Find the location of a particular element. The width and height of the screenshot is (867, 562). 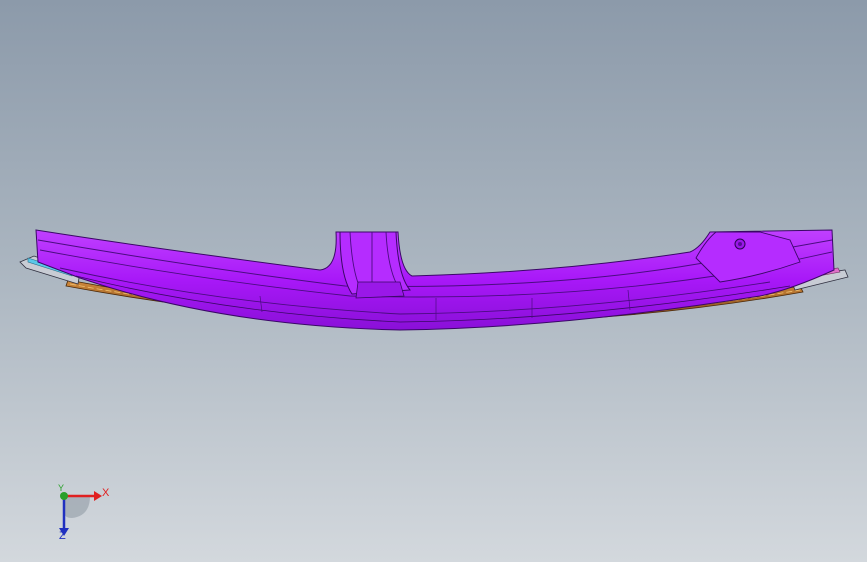

mounting-hole-inner is located at coordinates (740, 244).